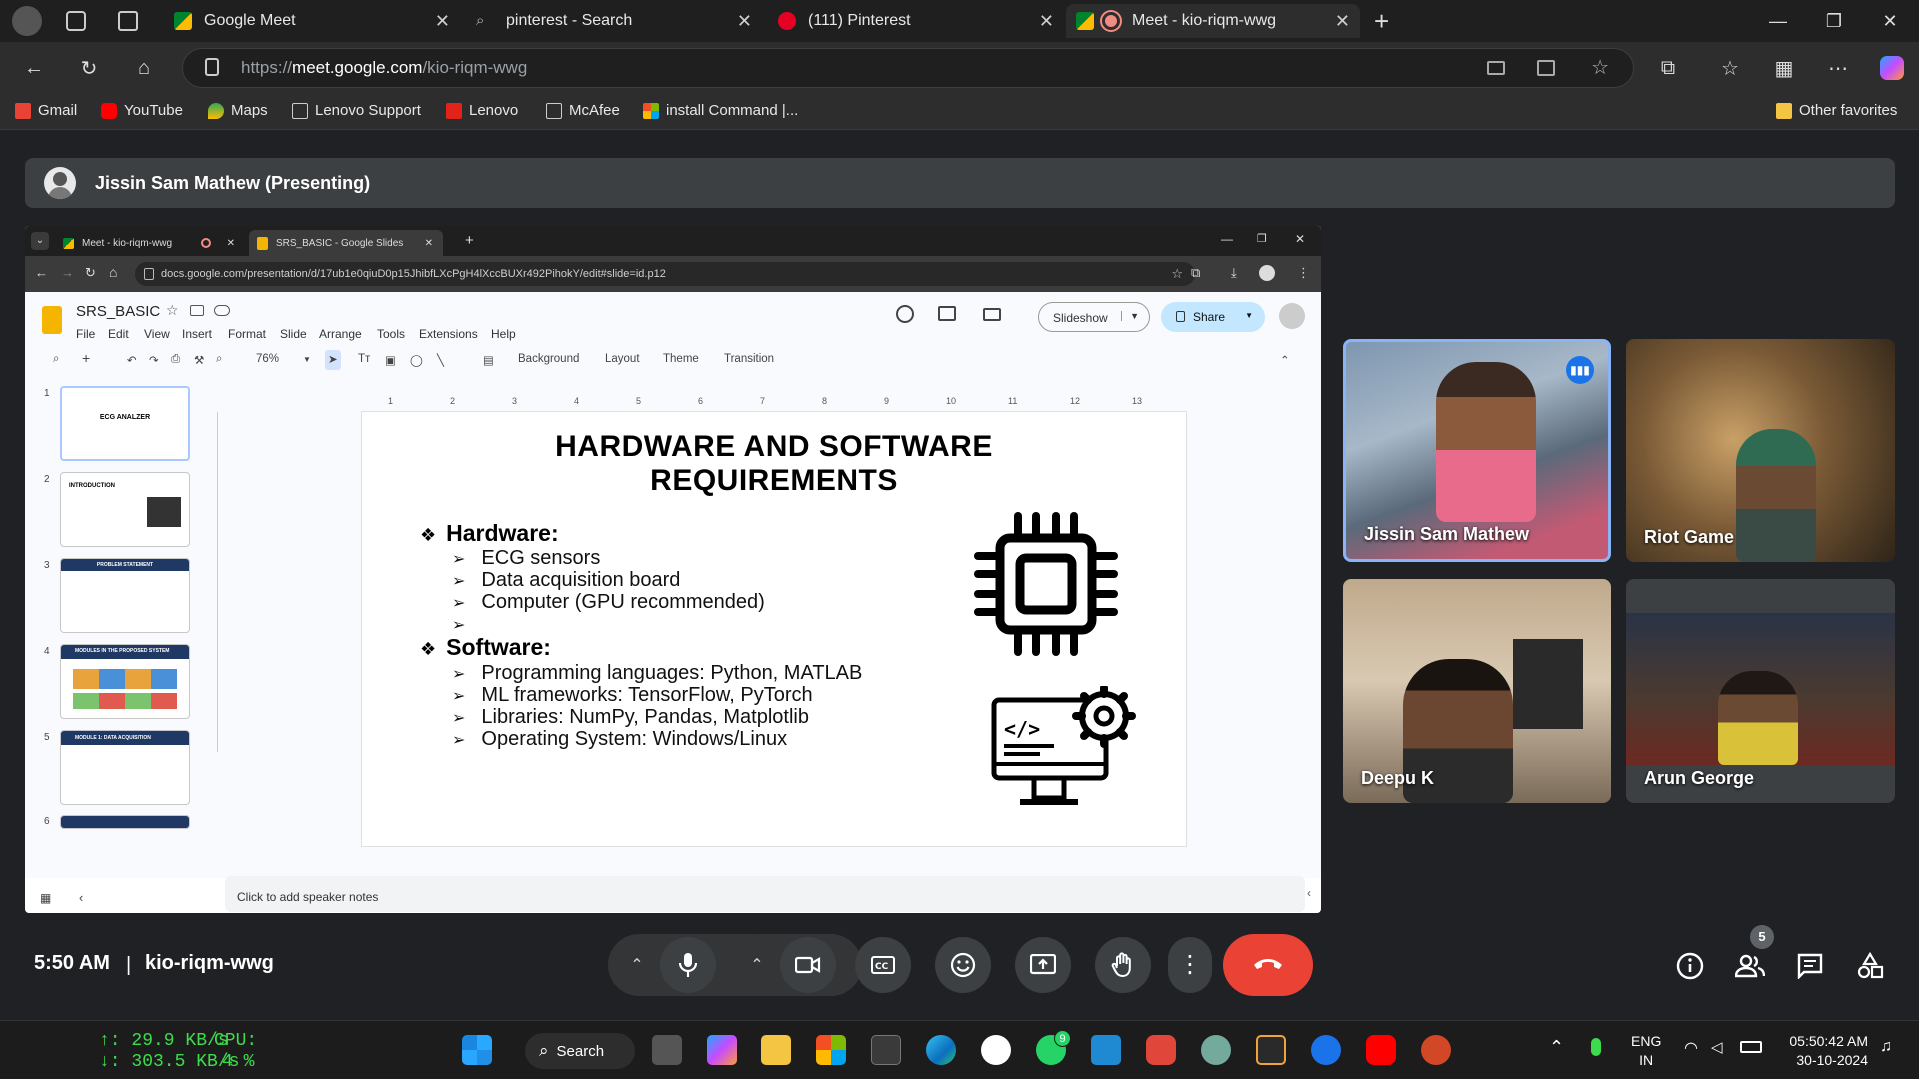 This screenshot has width=1919, height=1079. I want to click on slide-thumbnail: PROBLEM STATEMENT, so click(125, 595).